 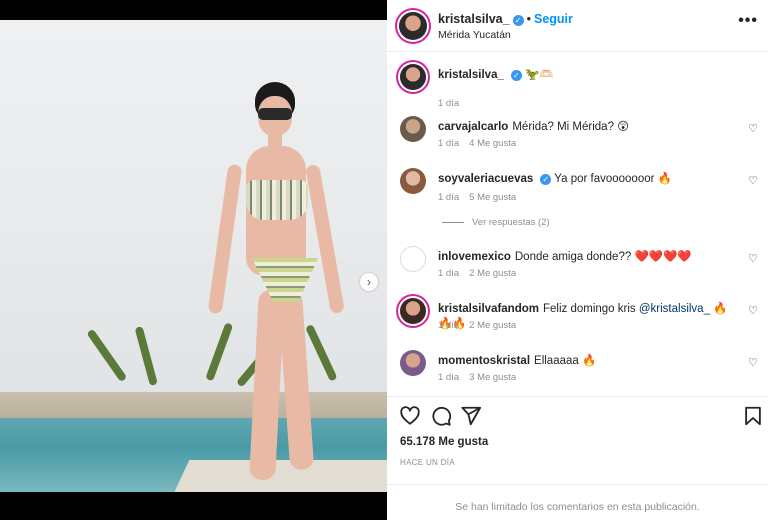 I want to click on comment-meta: 1 día 3 Me gusta, so click(x=482, y=377).